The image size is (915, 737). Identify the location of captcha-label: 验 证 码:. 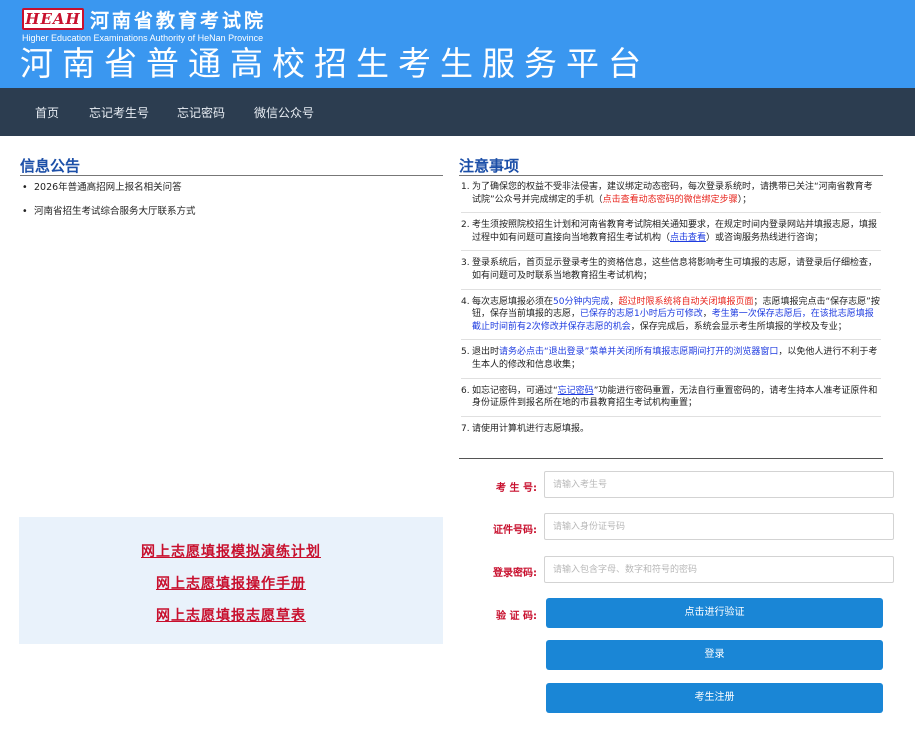
(516, 616).